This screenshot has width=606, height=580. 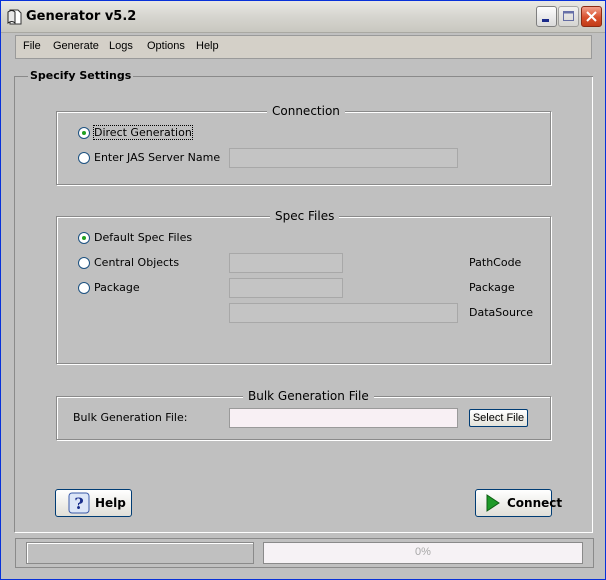 I want to click on bulk-generation-group-title: Bulk Generation File, so click(x=308, y=396).